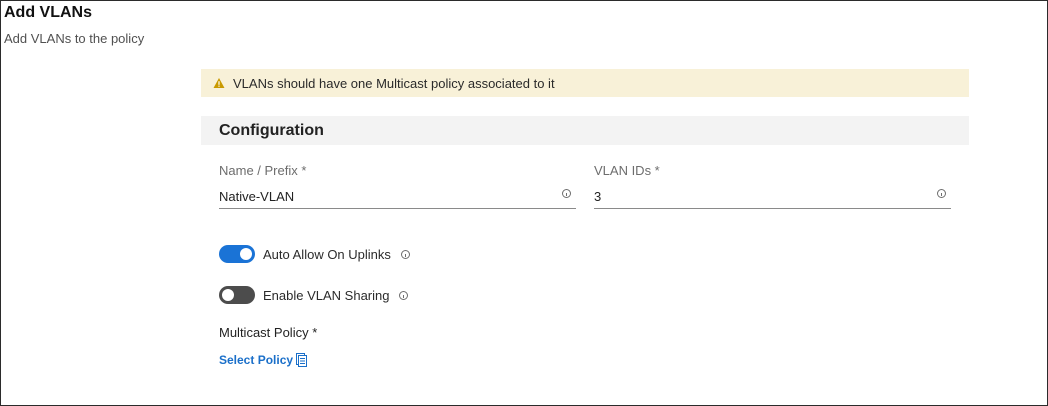 The image size is (1048, 406). What do you see at coordinates (379, 196) in the screenshot?
I see `name-prefix-input` at bounding box center [379, 196].